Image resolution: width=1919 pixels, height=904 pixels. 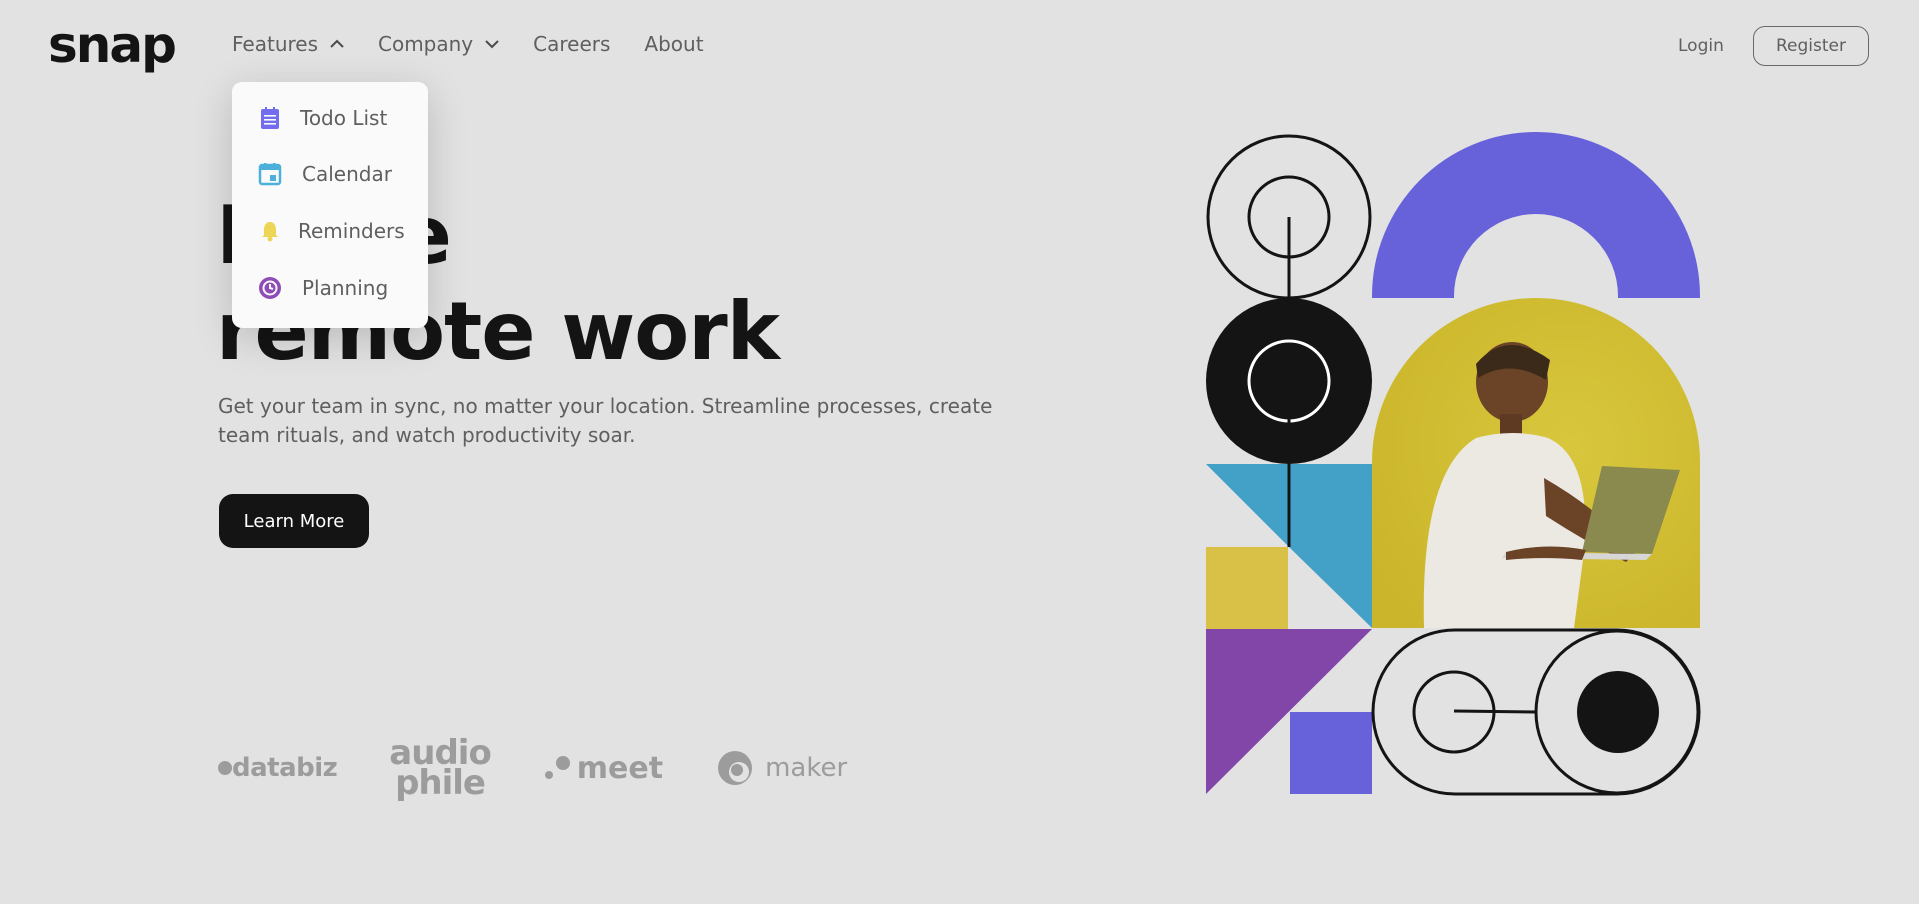 I want to click on chevron-down-icon, so click(x=492, y=44).